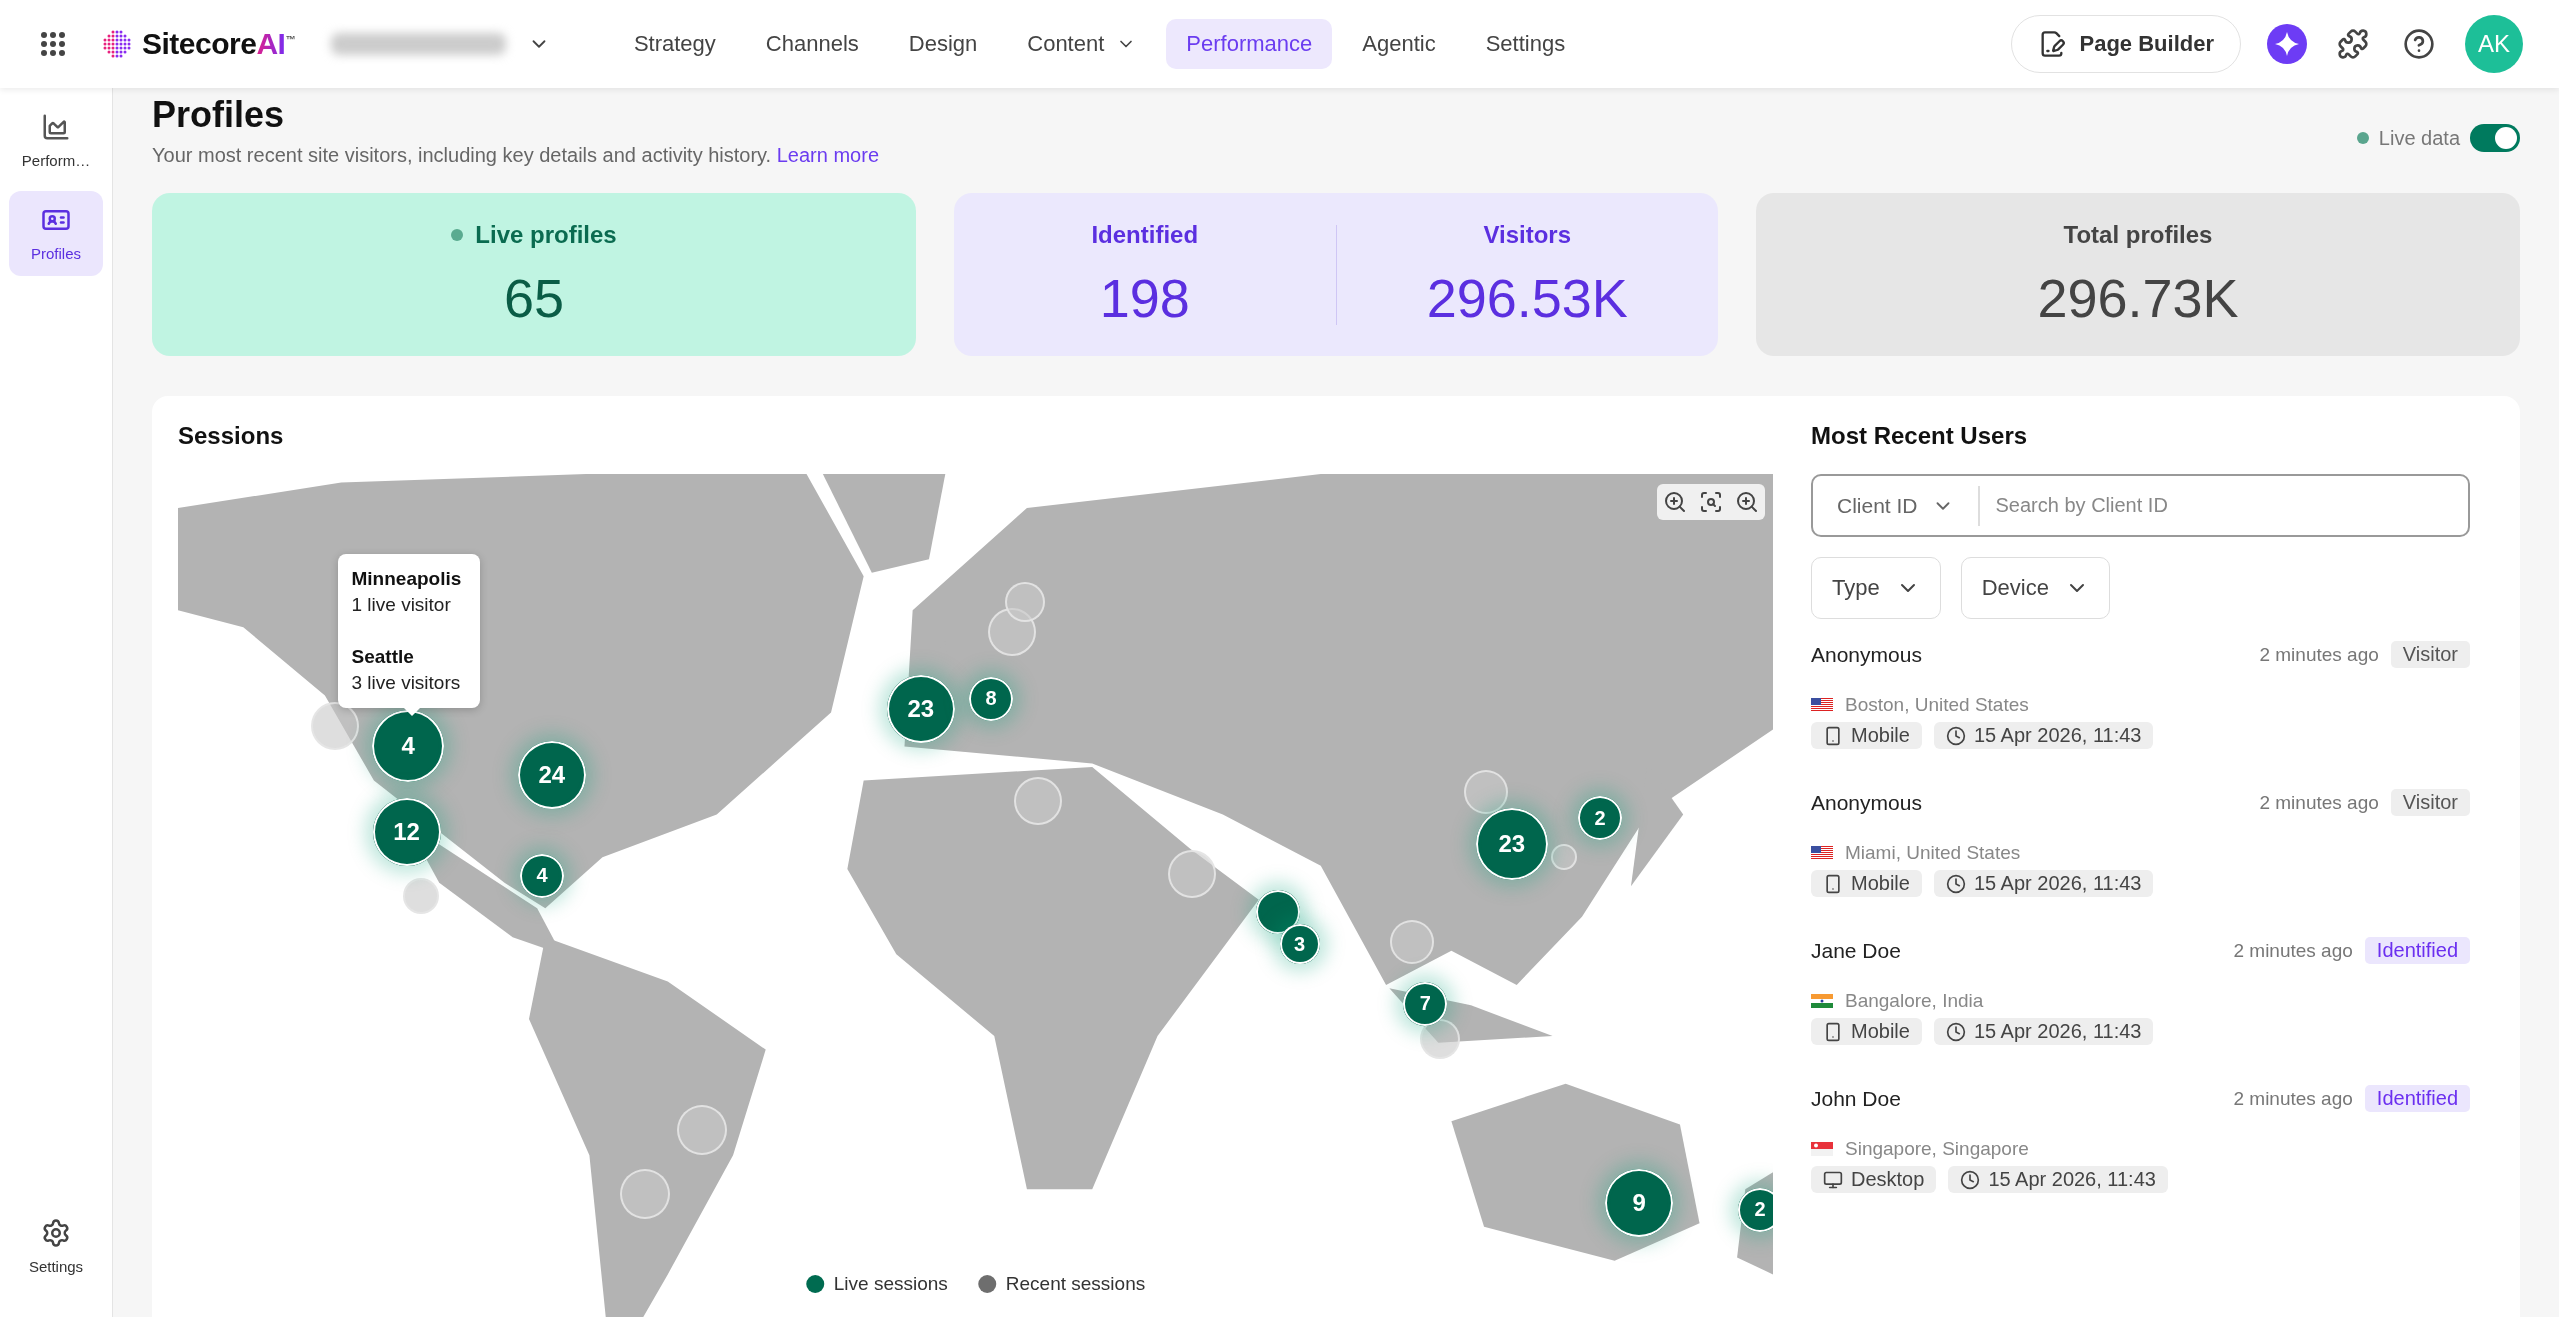 Image resolution: width=2559 pixels, height=1317 pixels. I want to click on live-session-marker, so click(1278, 911).